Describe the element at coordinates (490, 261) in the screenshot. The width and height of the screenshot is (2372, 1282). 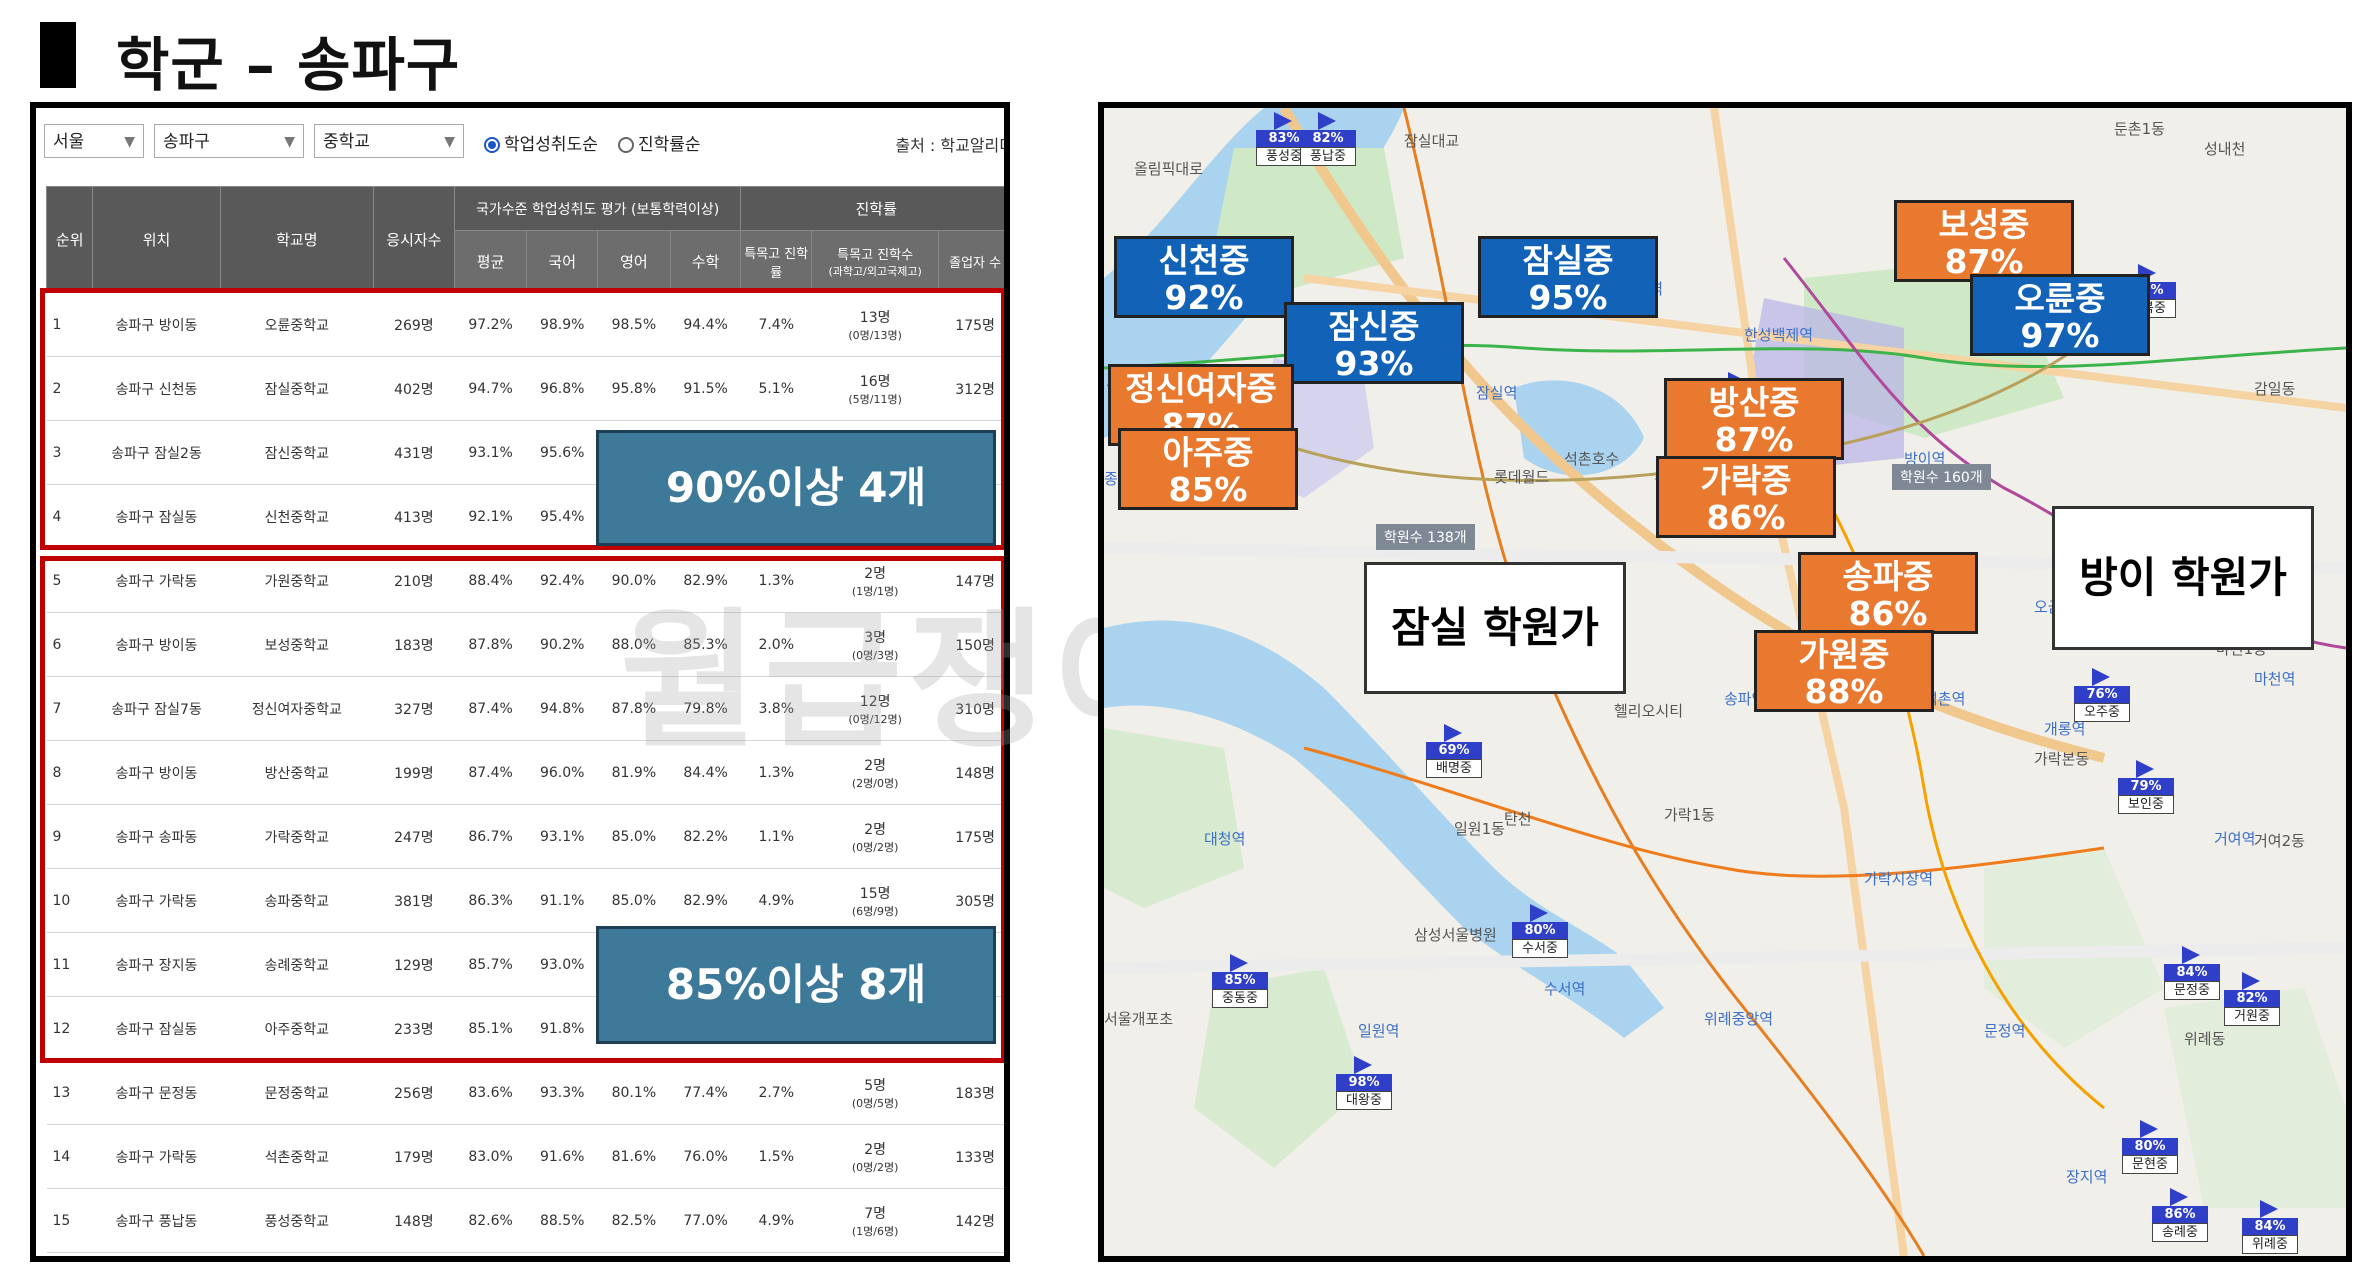
I see `header-avg: 평균` at that location.